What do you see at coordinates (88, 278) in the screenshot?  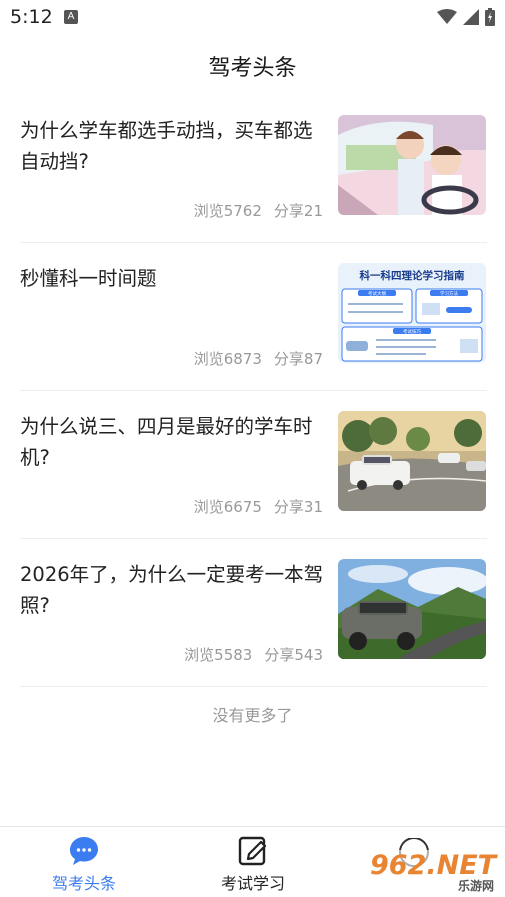 I see `article-title: 秒懂科一时间题` at bounding box center [88, 278].